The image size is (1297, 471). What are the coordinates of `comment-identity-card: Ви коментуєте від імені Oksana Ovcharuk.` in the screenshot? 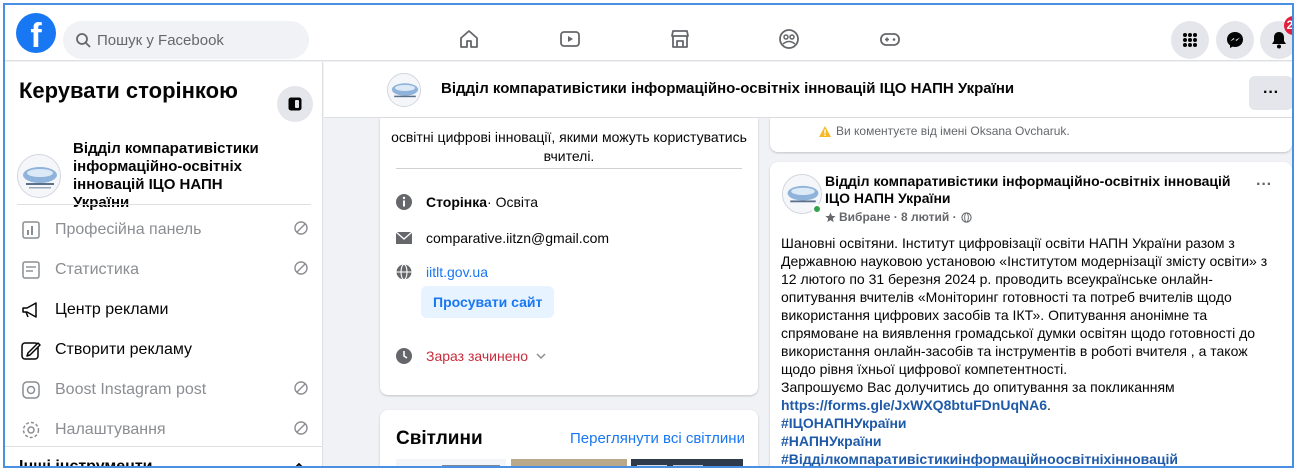 It's located at (1031, 135).